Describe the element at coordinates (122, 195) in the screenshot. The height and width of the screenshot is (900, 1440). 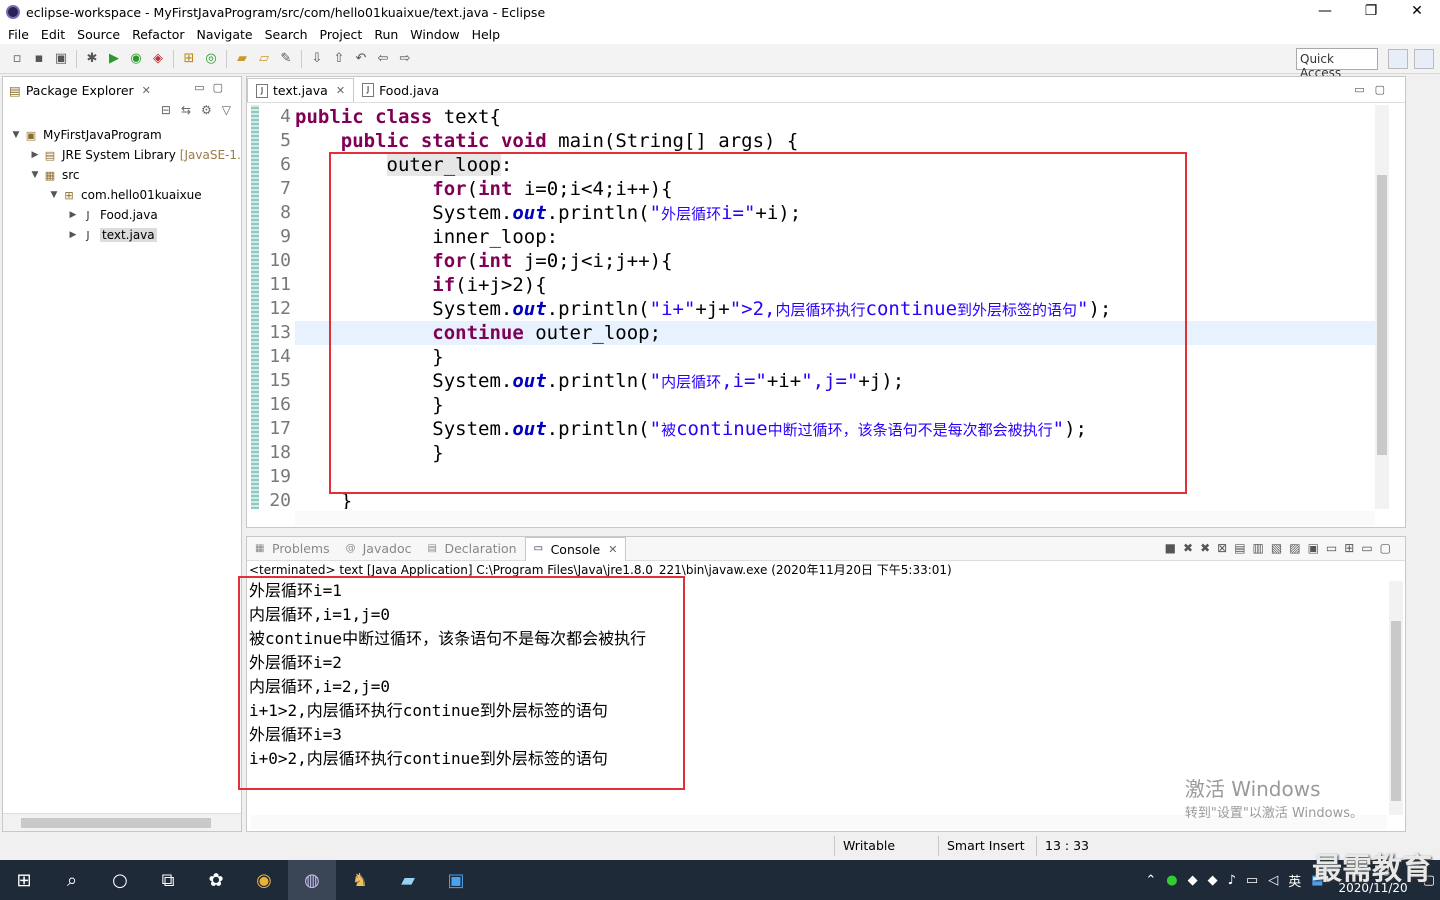
I see `tree-item: ▼ ⊞ com.hello01kuaixue` at that location.